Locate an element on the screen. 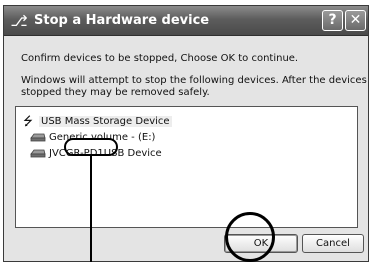 The width and height of the screenshot is (375, 262). dialog-title: Stop a Hardware device is located at coordinates (122, 20).